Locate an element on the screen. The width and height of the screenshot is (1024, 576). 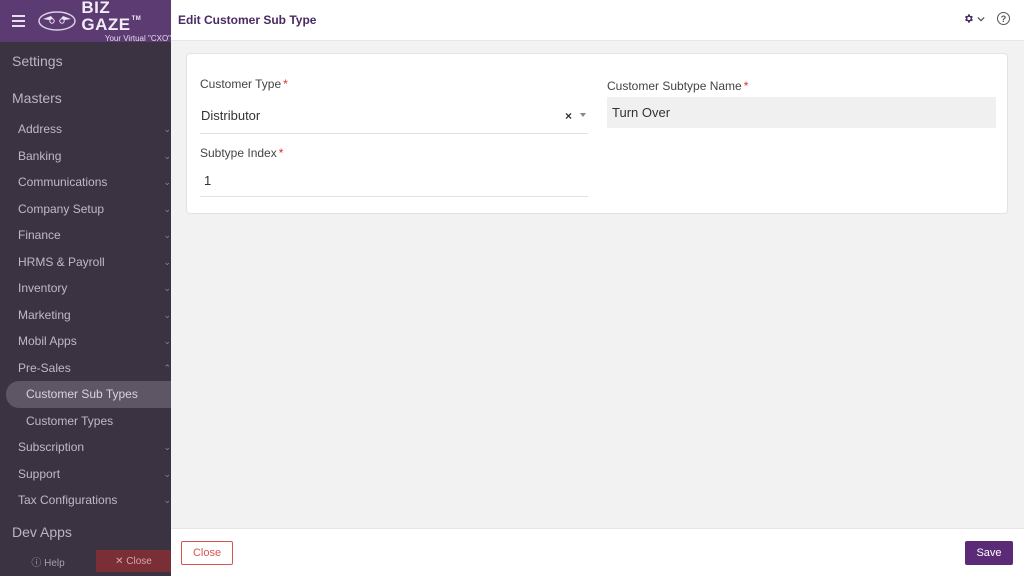
sidebar-footer: ⓘ Help ✕ Close is located at coordinates (85, 561).